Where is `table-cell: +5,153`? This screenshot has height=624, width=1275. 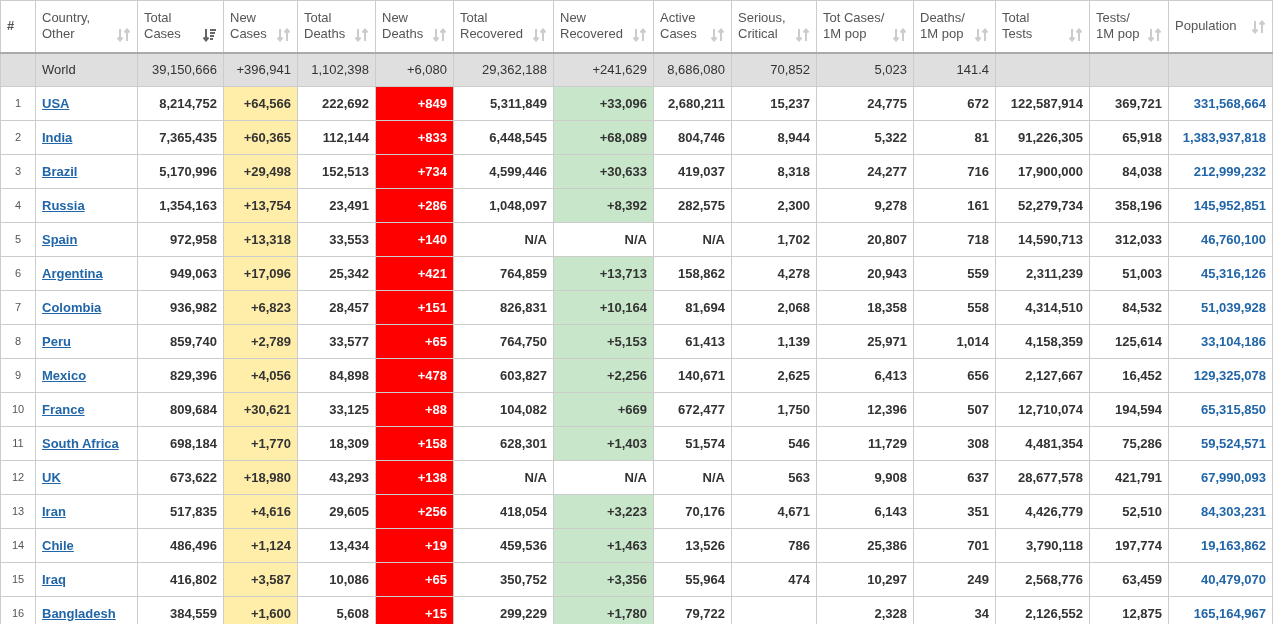
table-cell: +5,153 is located at coordinates (603, 341).